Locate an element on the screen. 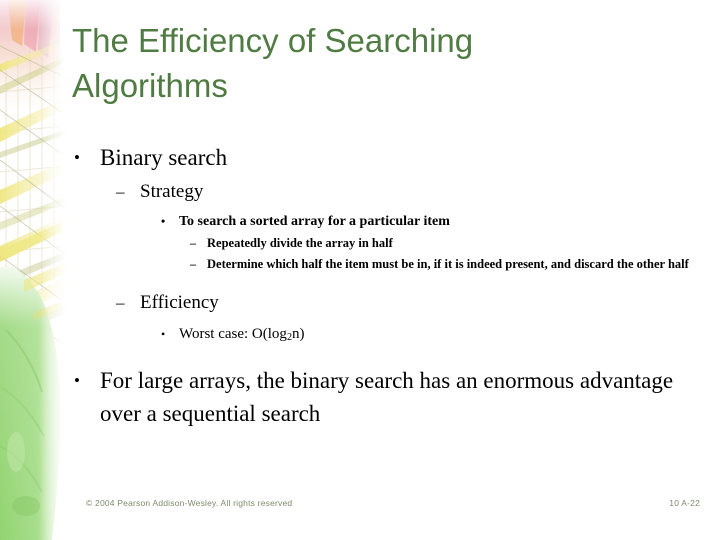  lattice-grid is located at coordinates (33, 170).